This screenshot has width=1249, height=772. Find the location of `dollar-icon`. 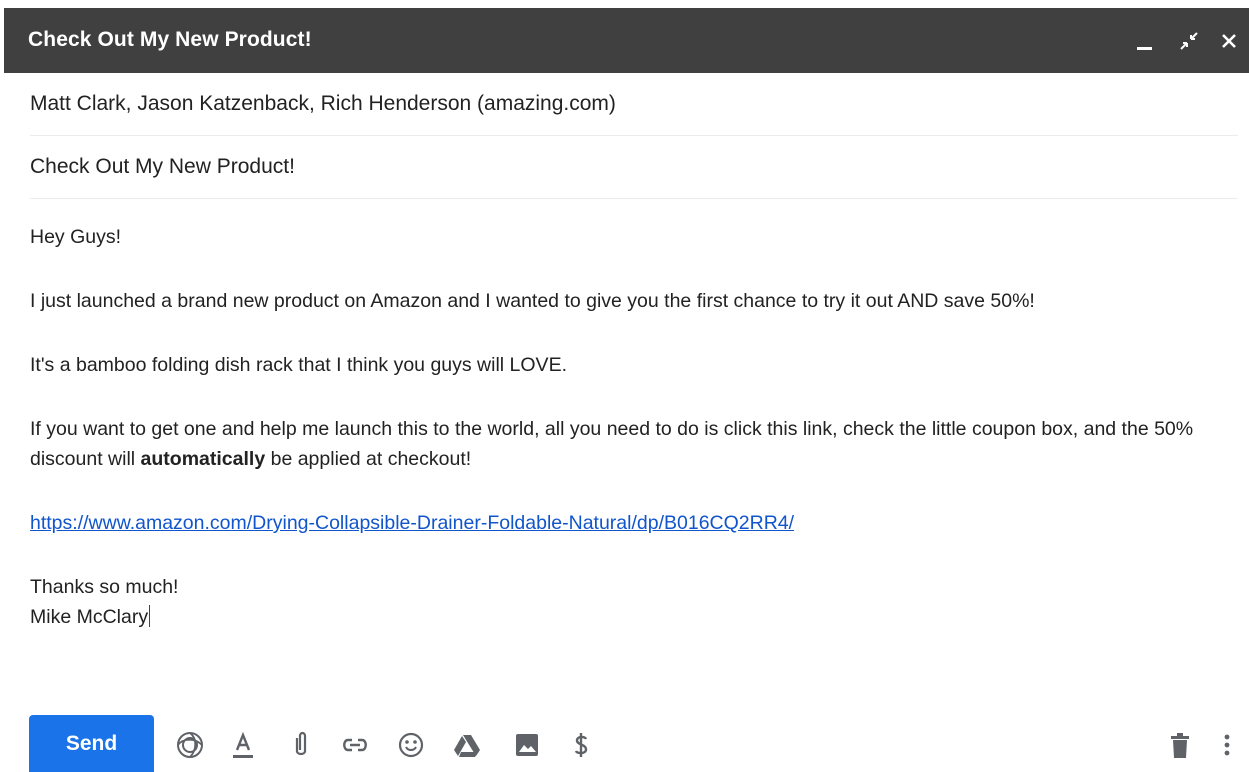

dollar-icon is located at coordinates (581, 745).